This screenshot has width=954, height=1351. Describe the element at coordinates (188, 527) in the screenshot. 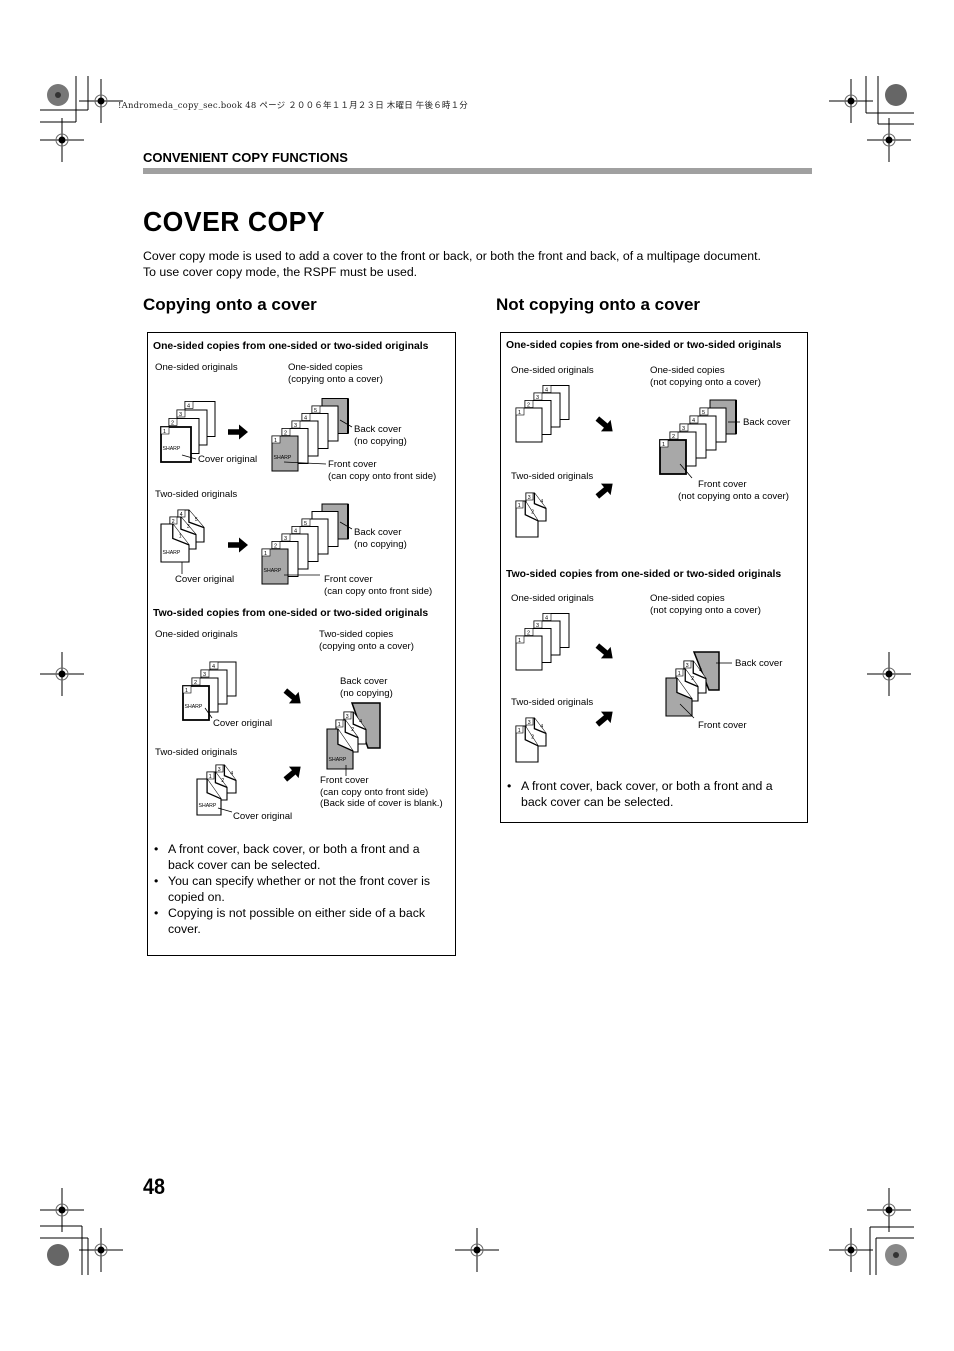

I see `back-page-number: 3` at that location.